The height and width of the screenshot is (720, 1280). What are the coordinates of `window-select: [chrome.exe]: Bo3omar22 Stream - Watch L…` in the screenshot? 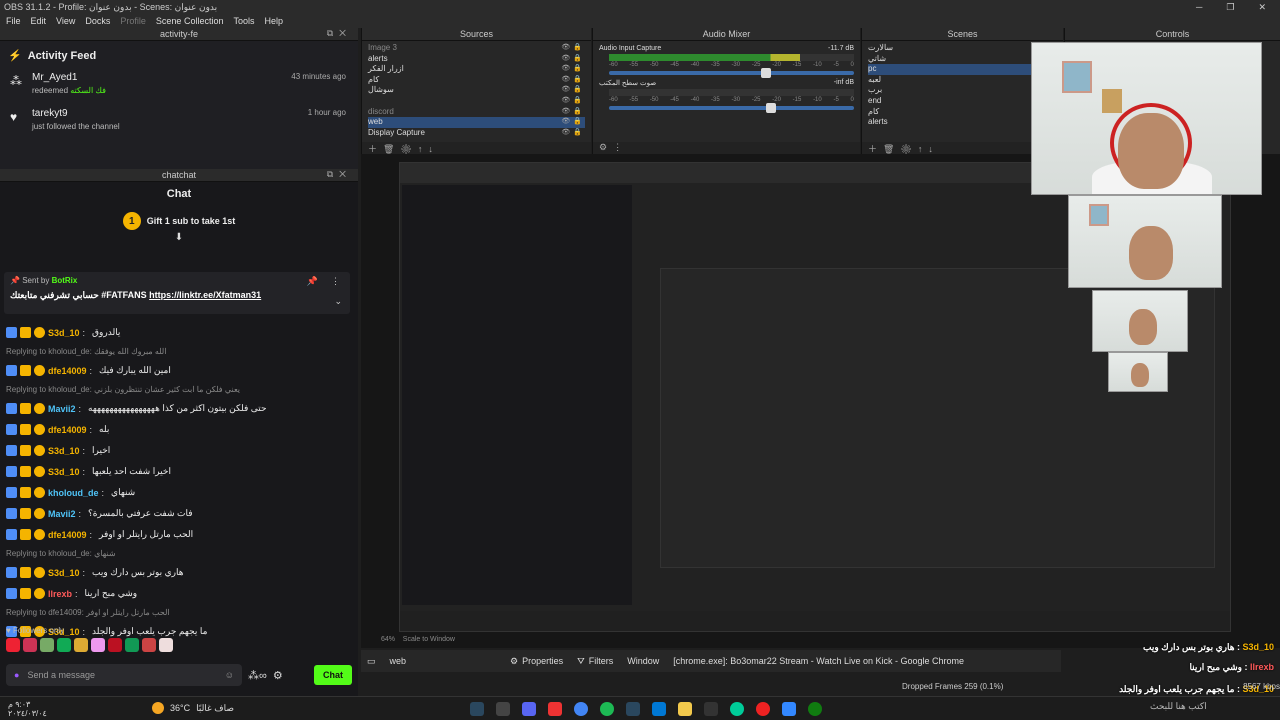 It's located at (818, 661).